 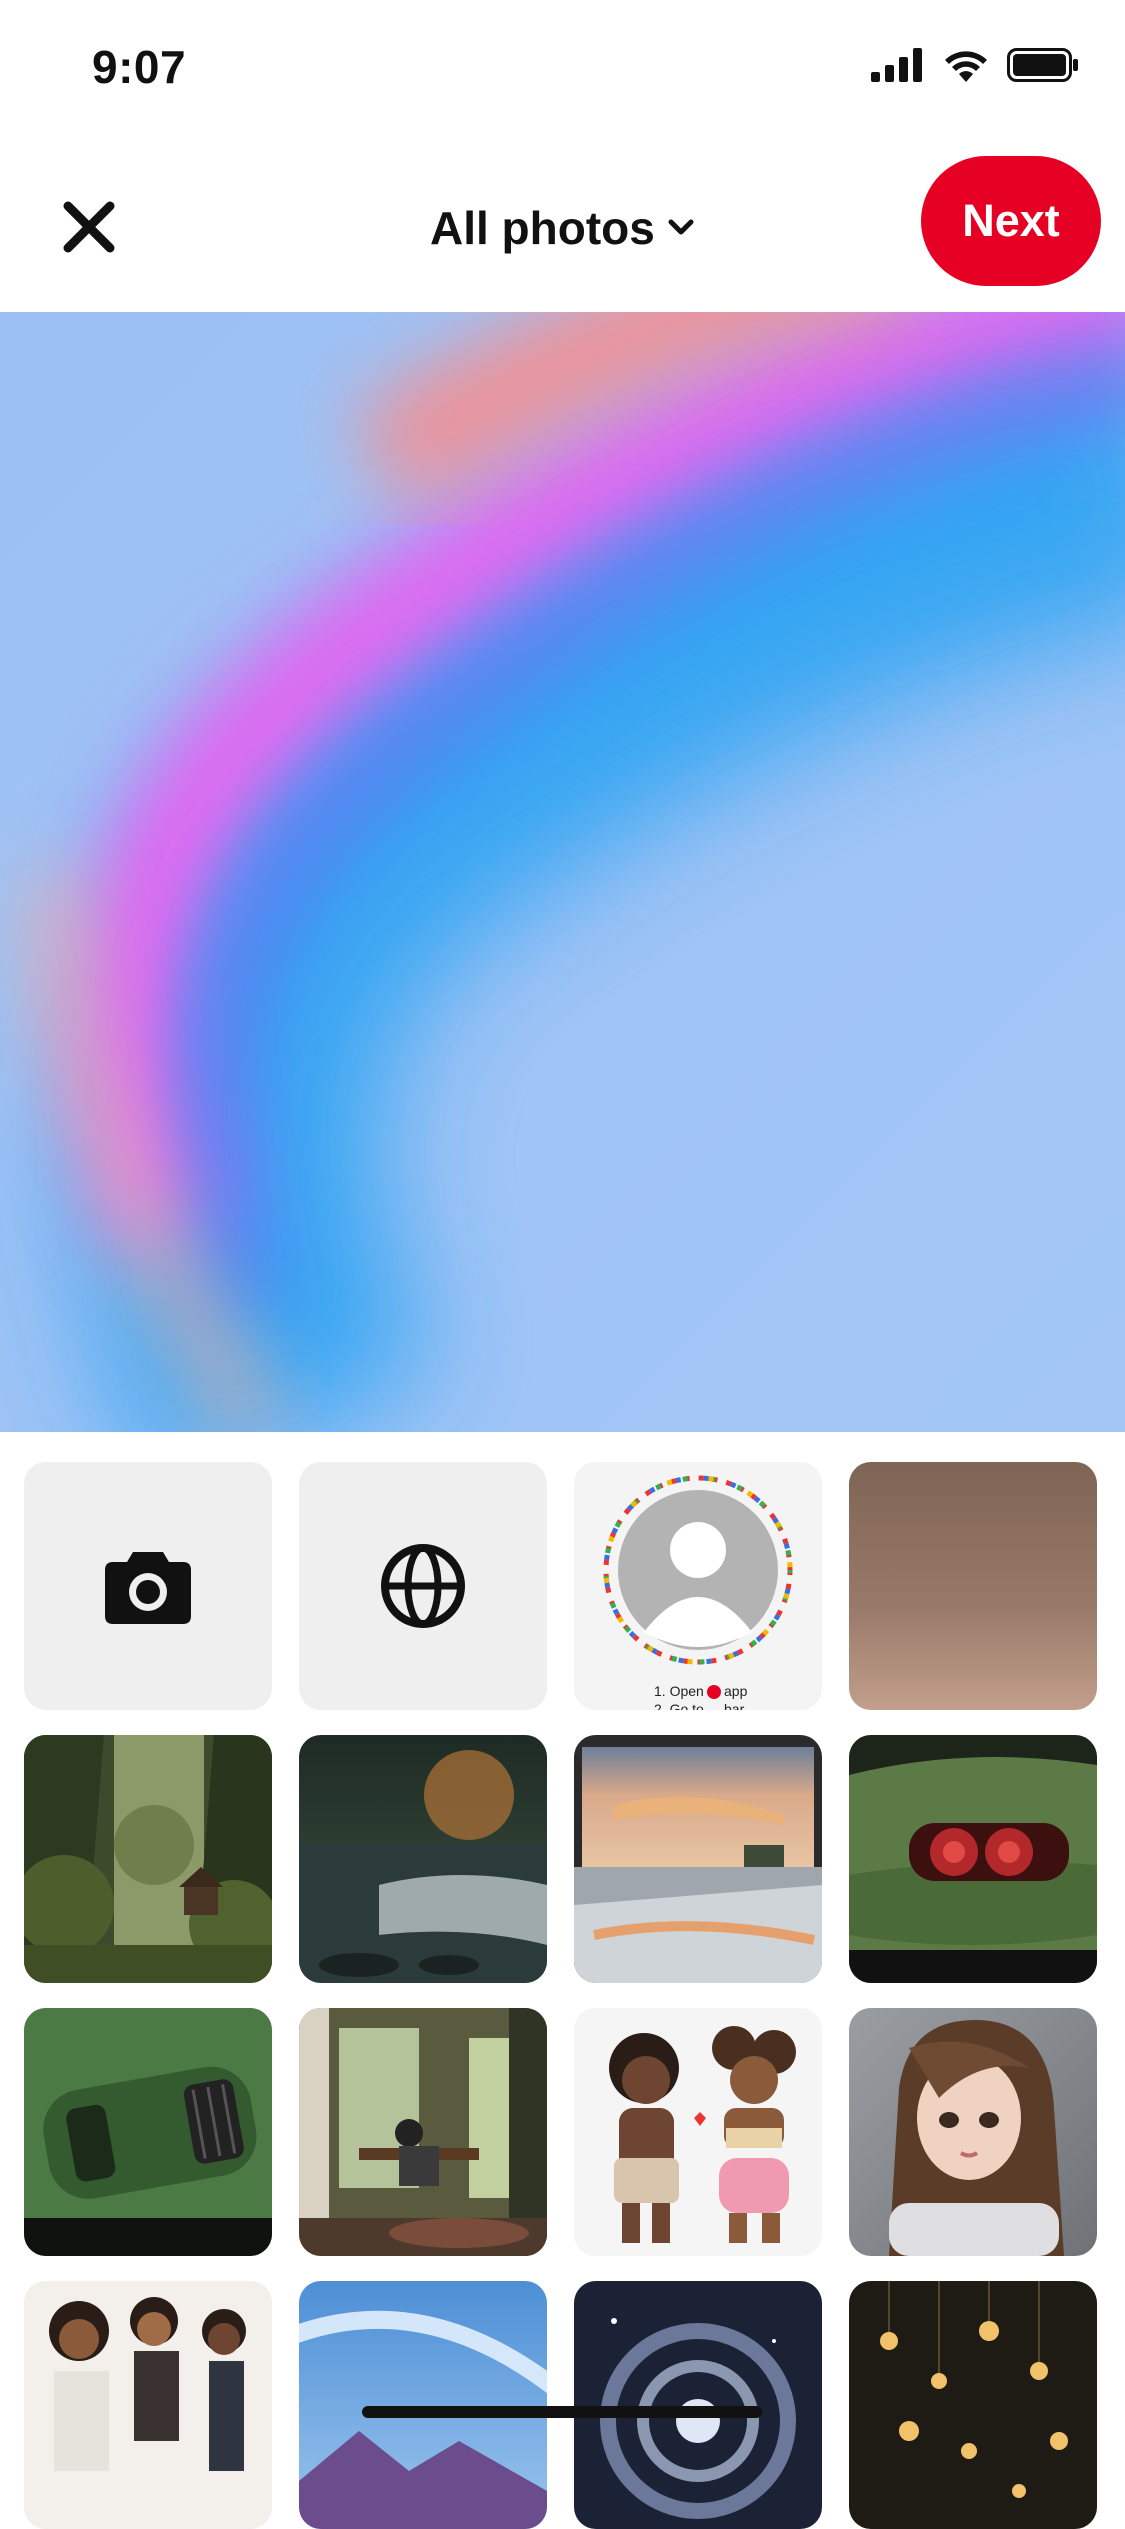 I want to click on status-time: 9:07, so click(x=139, y=67).